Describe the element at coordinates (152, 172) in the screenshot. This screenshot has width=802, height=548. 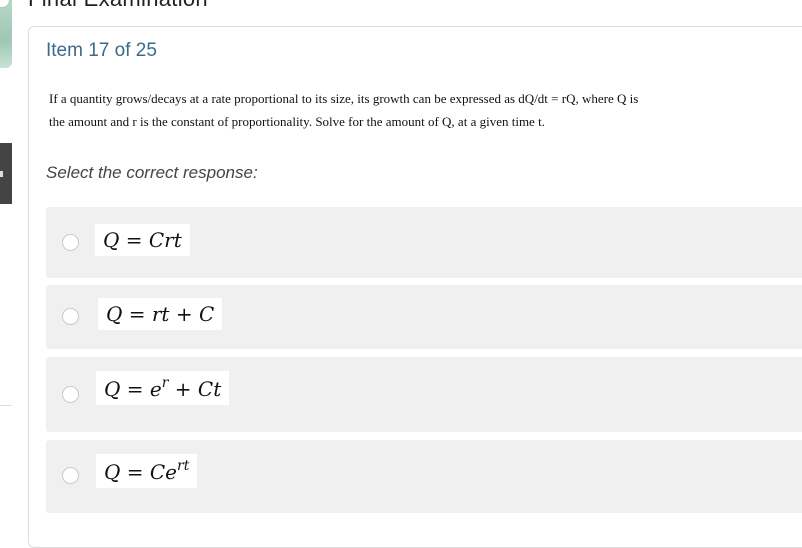
I see `response-prompt: Select the correct response:` at that location.